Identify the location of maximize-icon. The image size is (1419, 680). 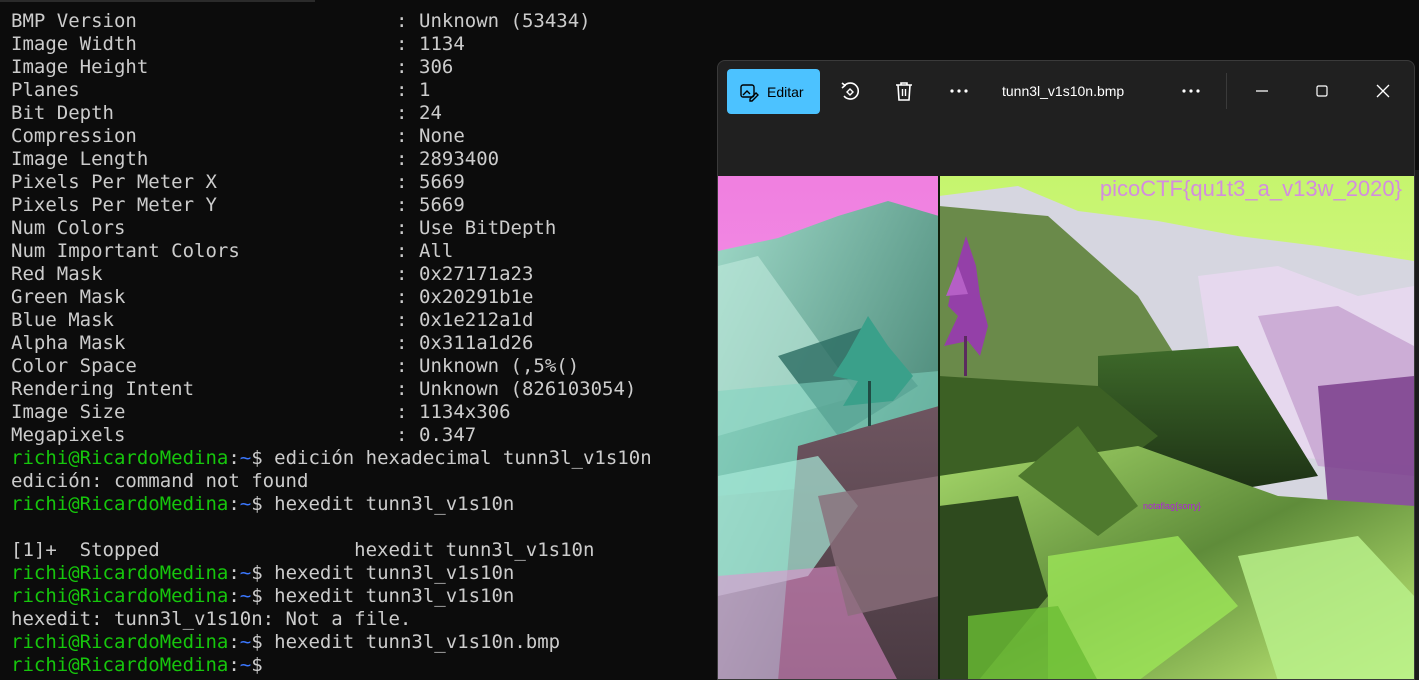
(1322, 91).